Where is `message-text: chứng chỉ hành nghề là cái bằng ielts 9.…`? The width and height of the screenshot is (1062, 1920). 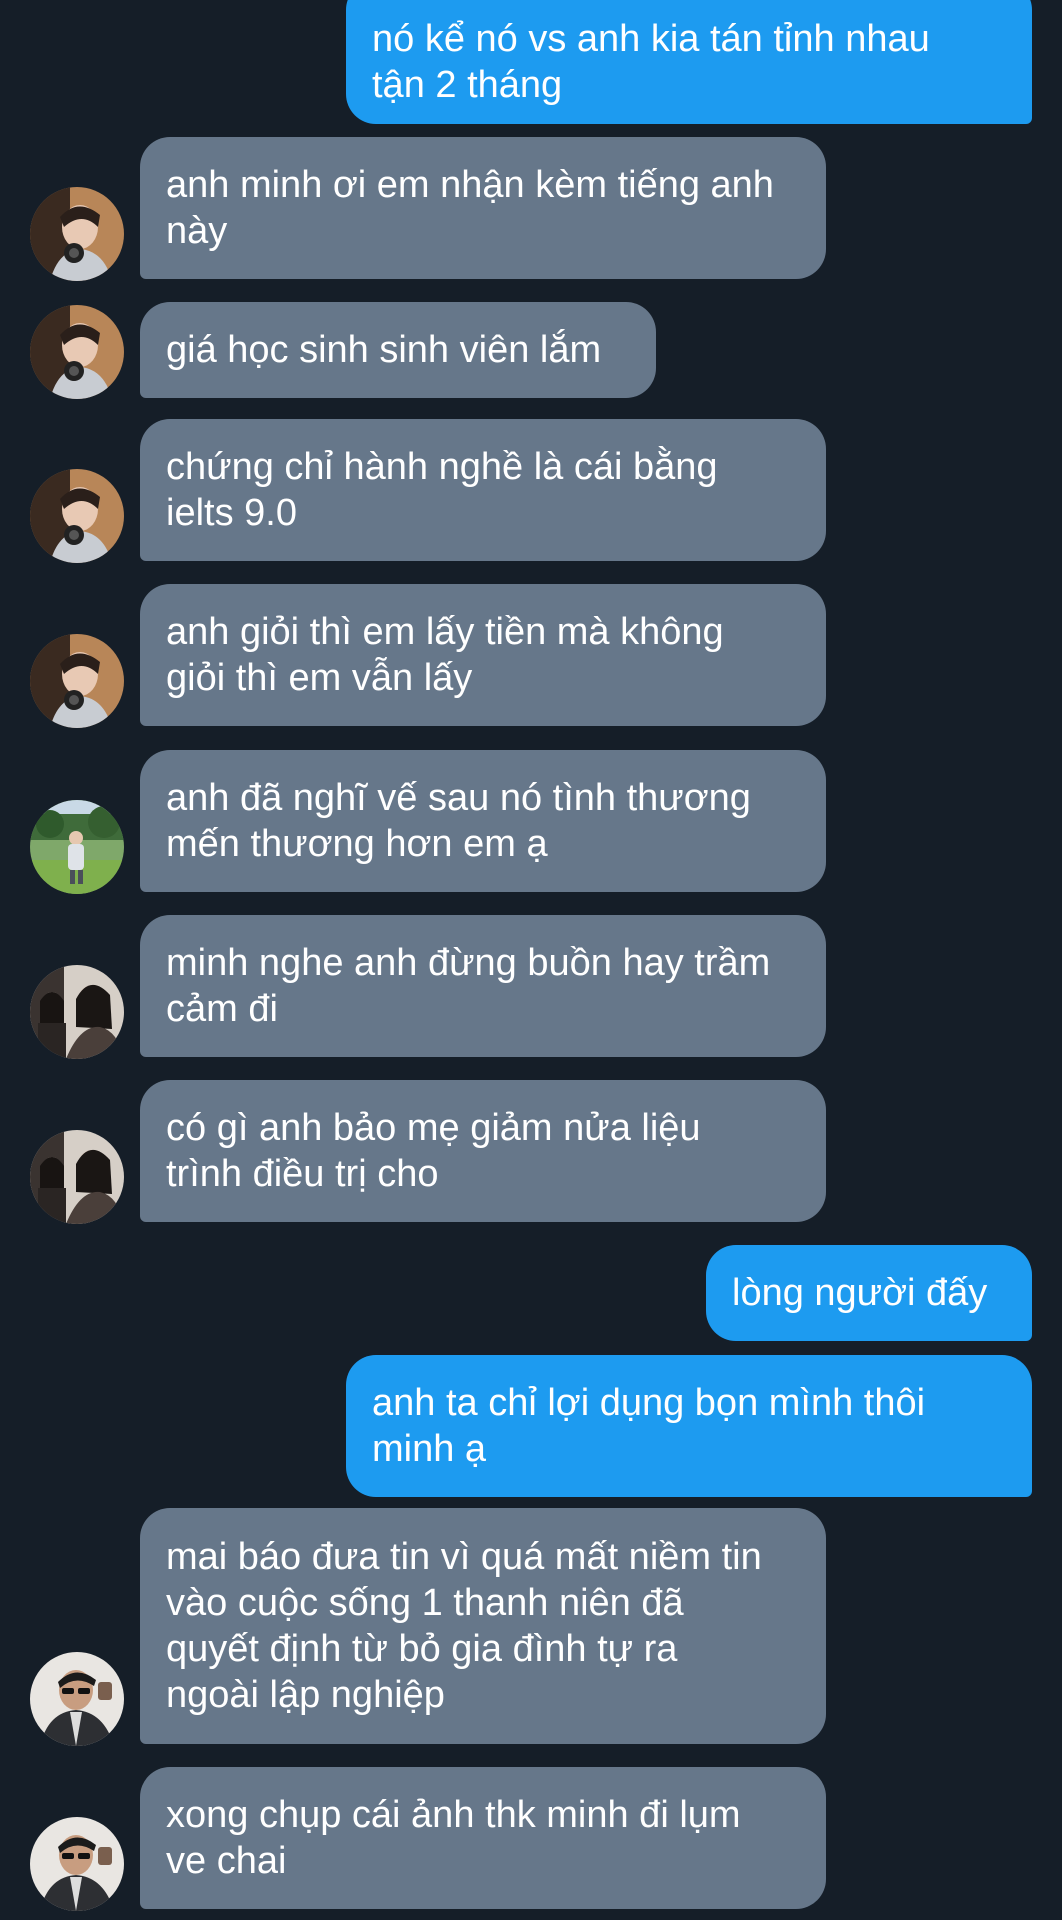
message-text: chứng chỉ hành nghề là cái bằng ielts 9.… is located at coordinates (442, 490).